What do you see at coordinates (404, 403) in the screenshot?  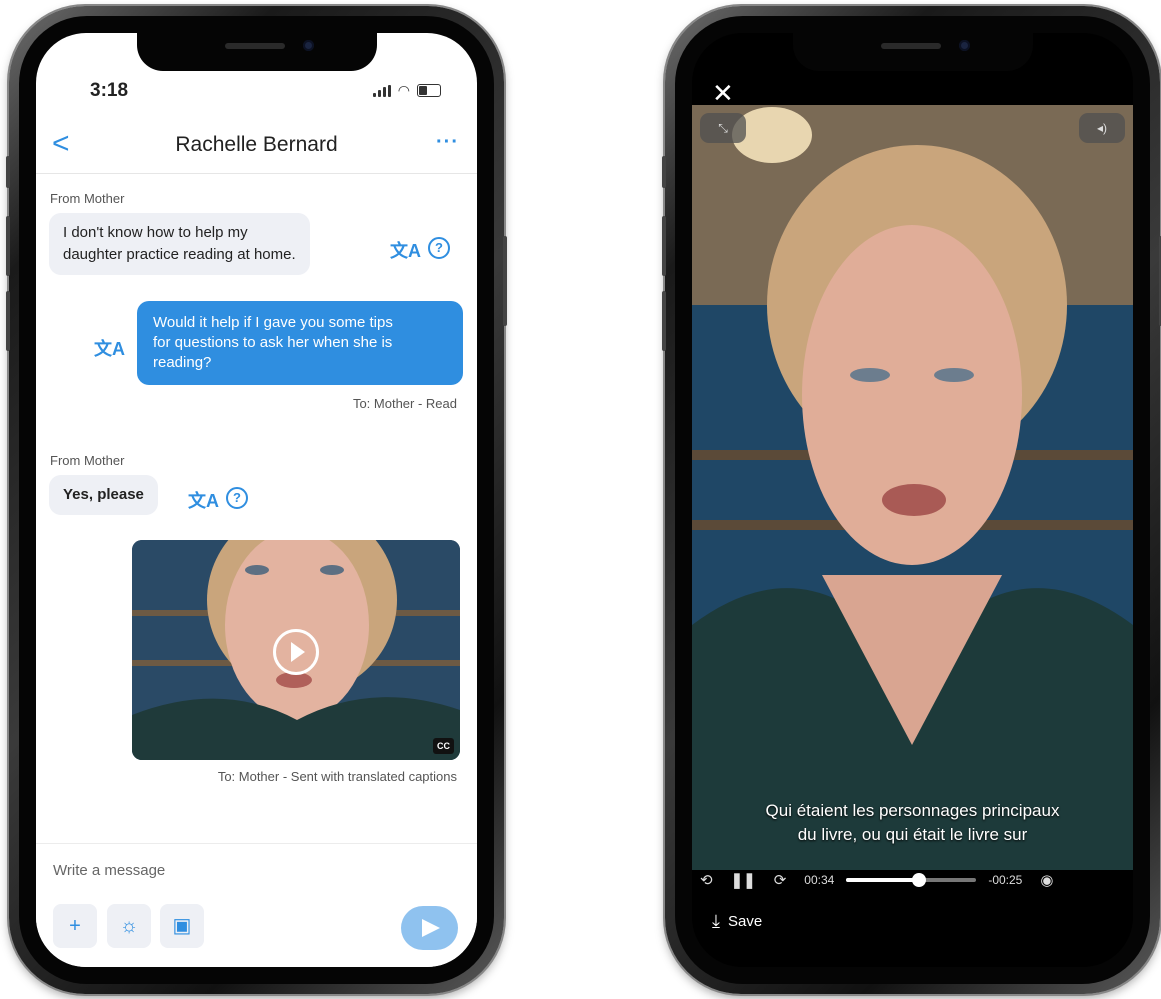 I see `delivery-status: To: Mother - Read` at bounding box center [404, 403].